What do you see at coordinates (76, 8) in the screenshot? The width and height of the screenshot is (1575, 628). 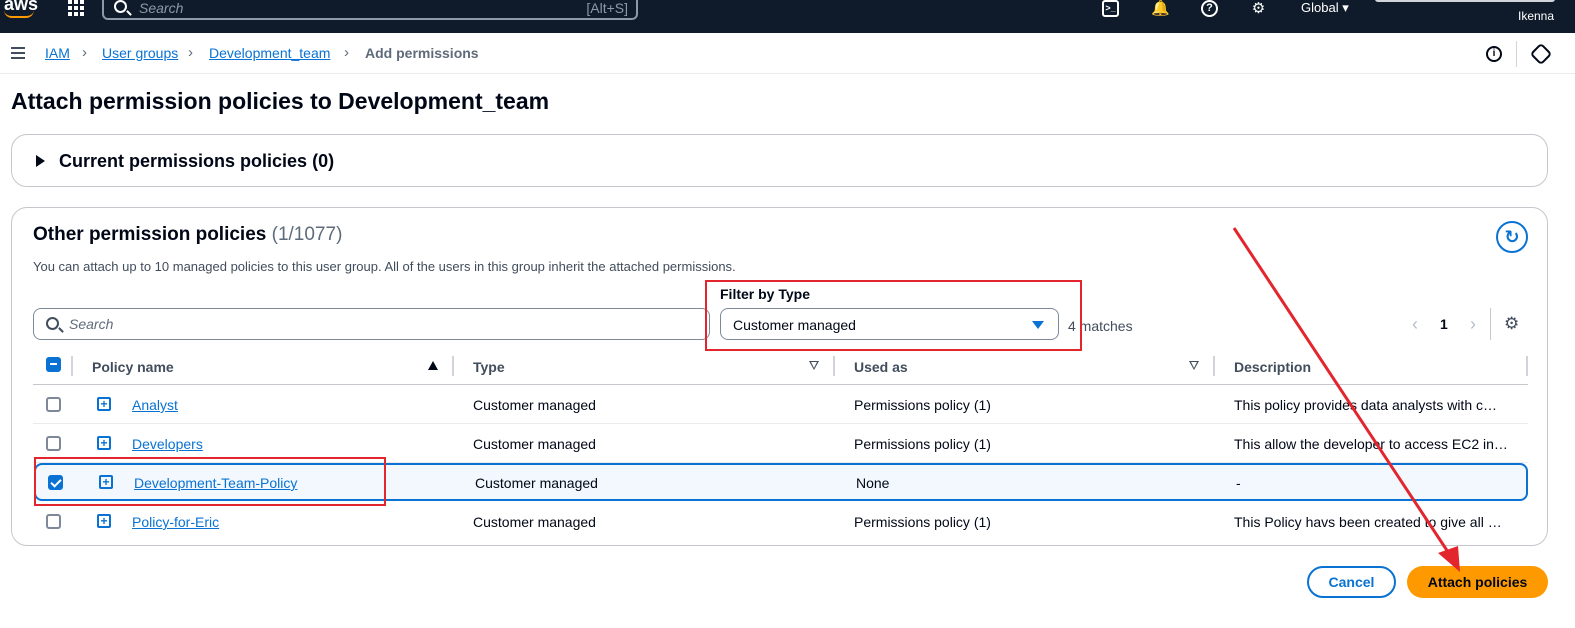 I see `services-grid-icon` at bounding box center [76, 8].